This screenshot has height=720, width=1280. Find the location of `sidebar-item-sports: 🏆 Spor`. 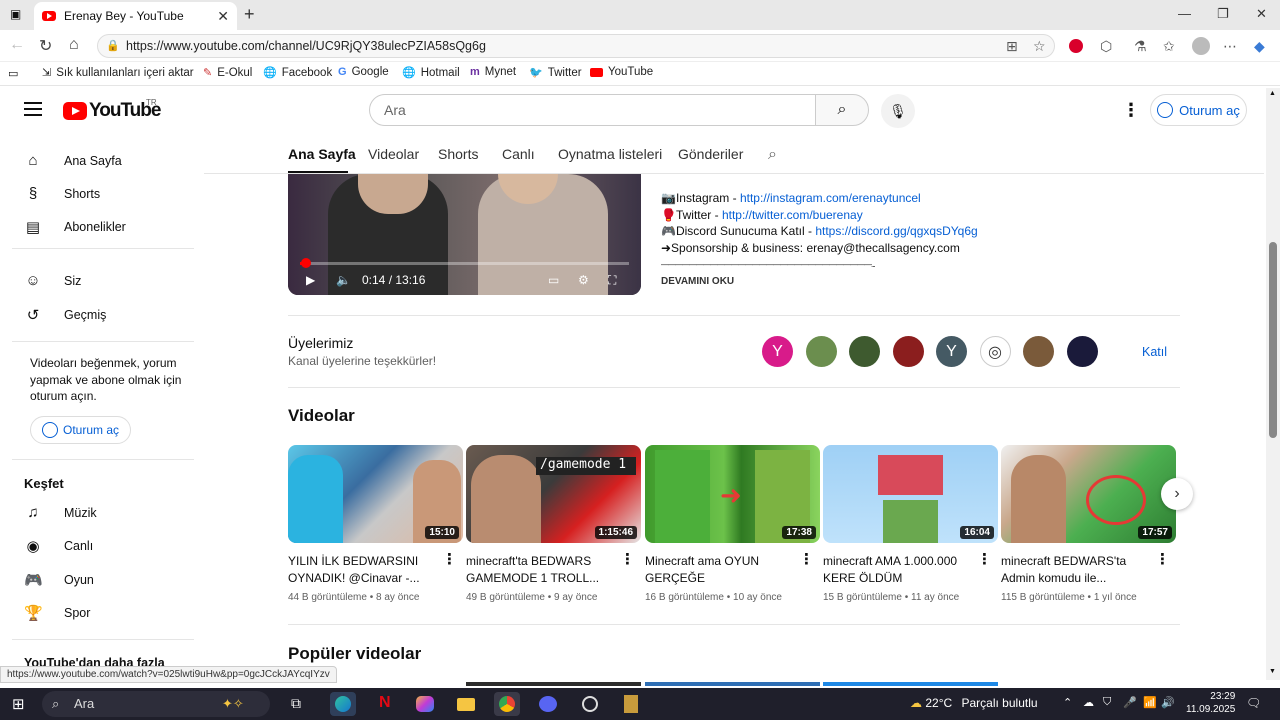

sidebar-item-sports: 🏆 Spor is located at coordinates (57, 613).